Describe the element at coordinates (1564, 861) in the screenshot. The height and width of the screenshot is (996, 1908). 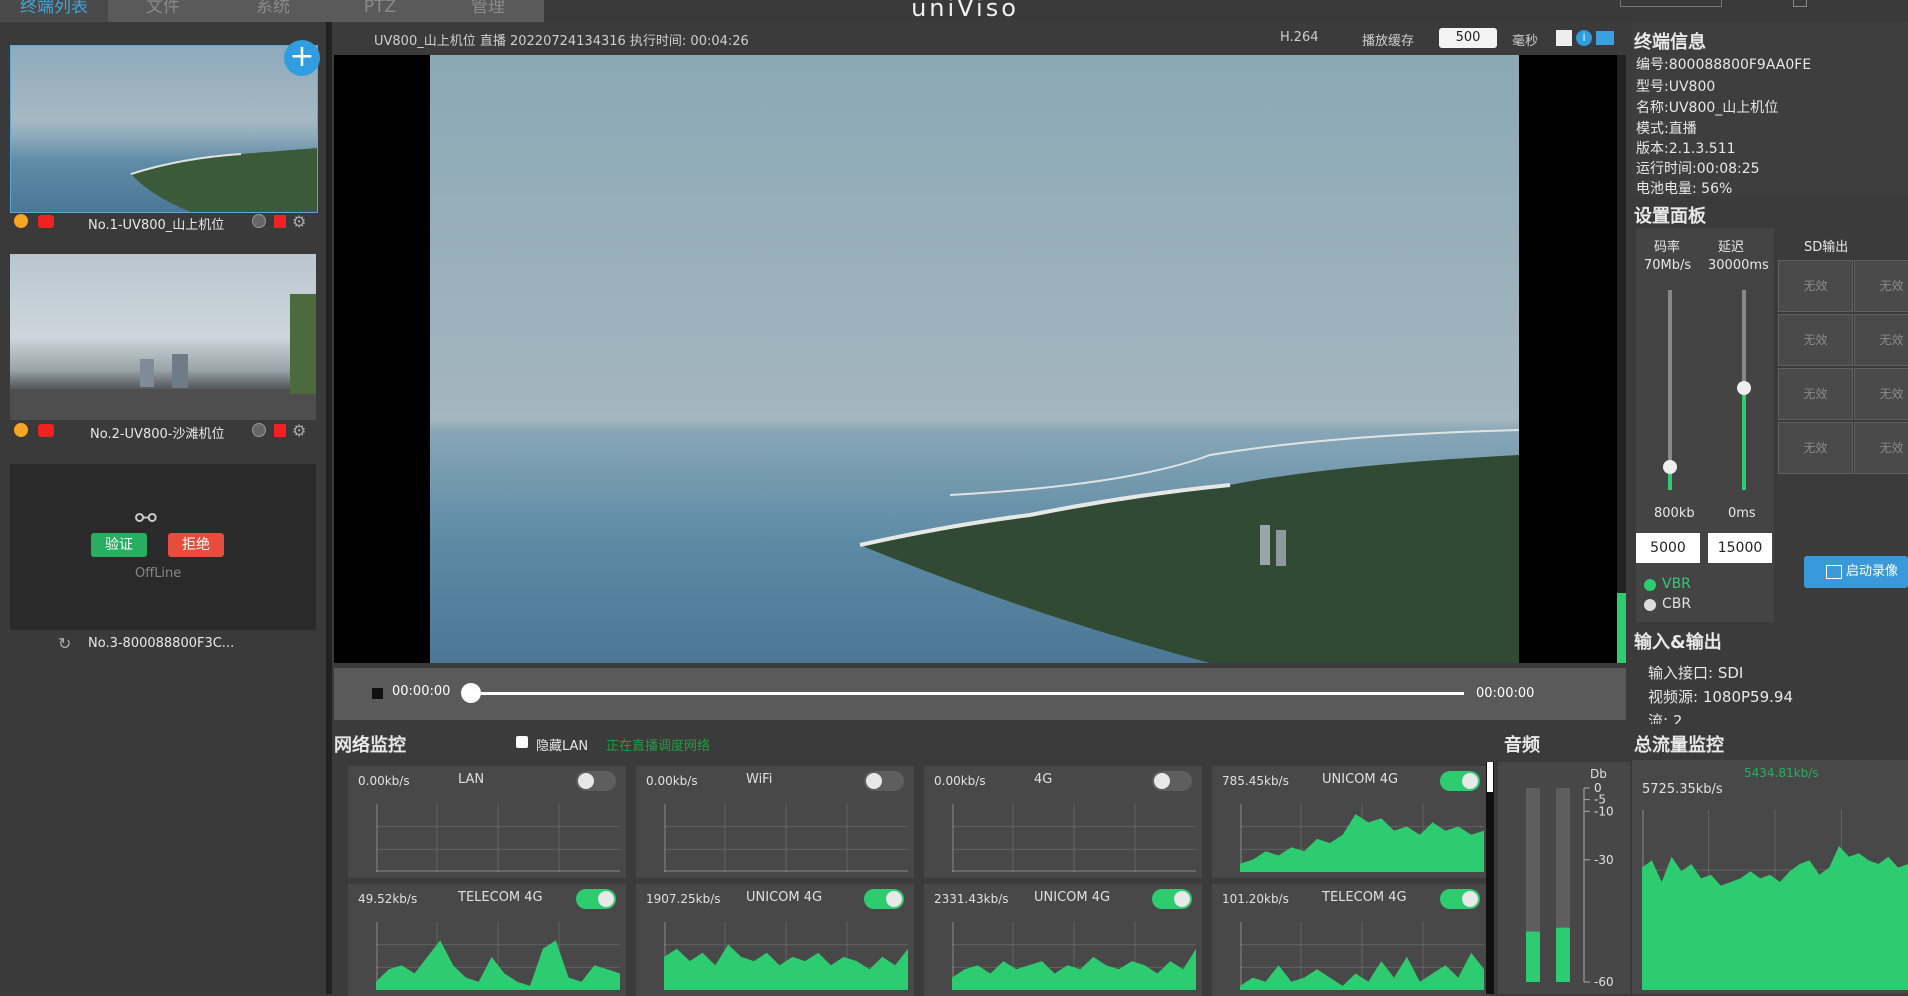
I see `audio-panel: 音频 Db 0 -5 -10 -30 -60` at that location.